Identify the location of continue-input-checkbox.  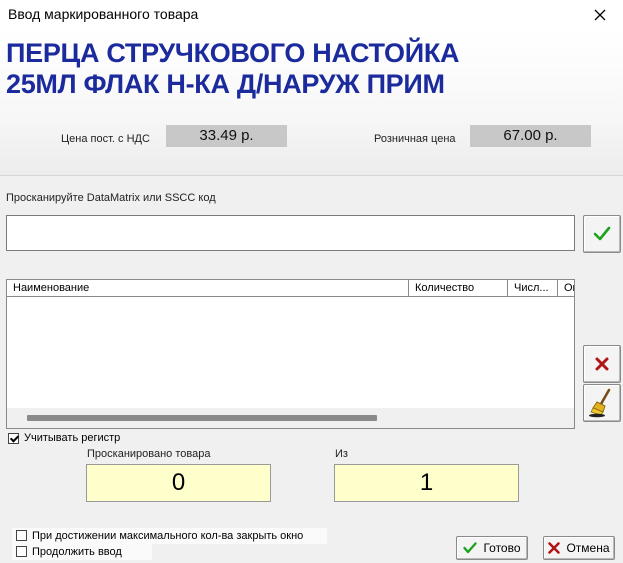
(21, 551).